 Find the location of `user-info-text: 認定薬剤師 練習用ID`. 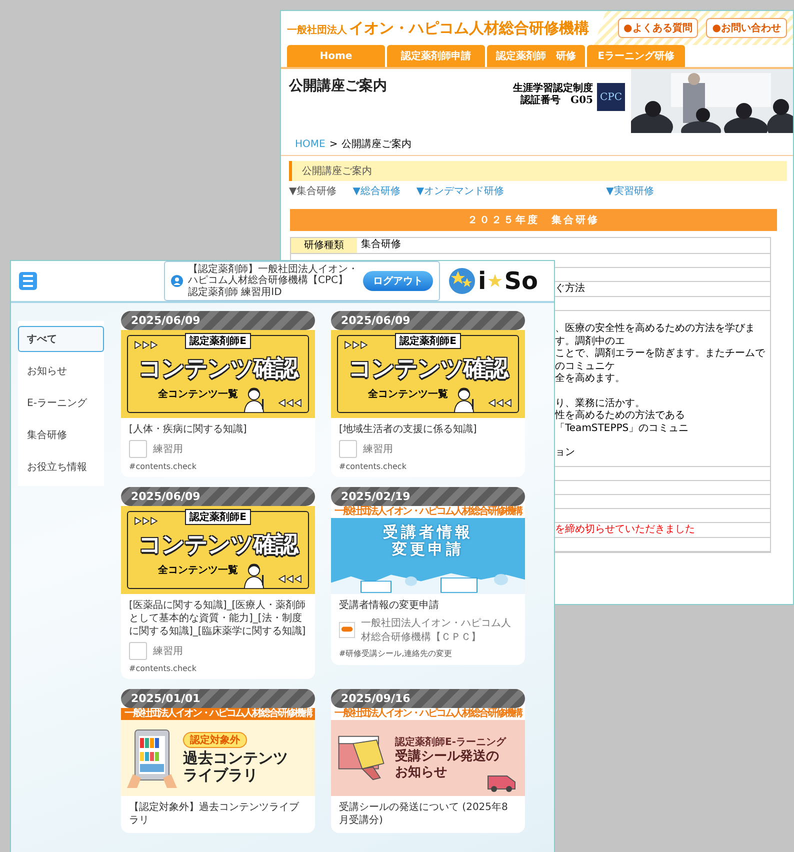

user-info-text: 認定薬剤師 練習用ID is located at coordinates (235, 292).